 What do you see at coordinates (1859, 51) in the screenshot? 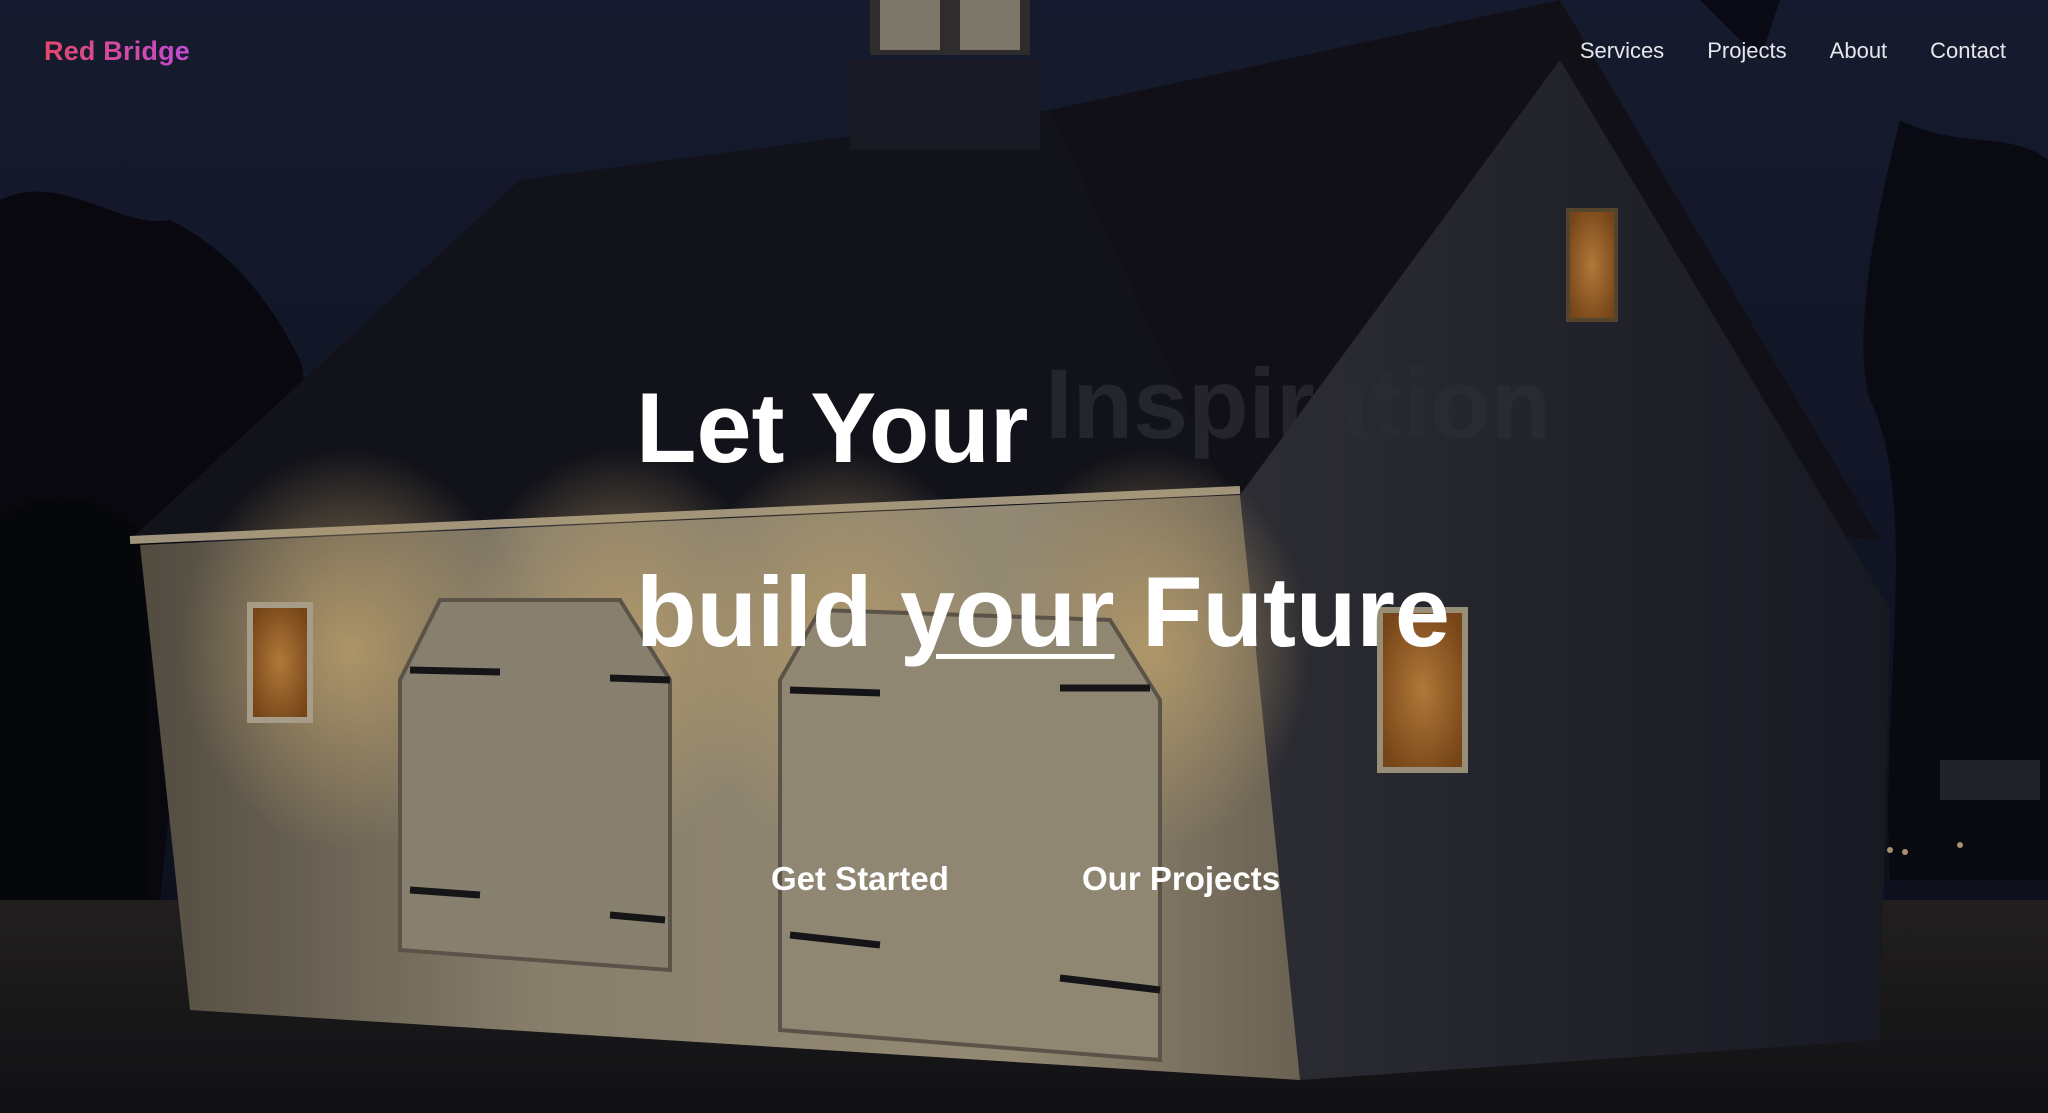
I see `nav-link-about: About` at bounding box center [1859, 51].